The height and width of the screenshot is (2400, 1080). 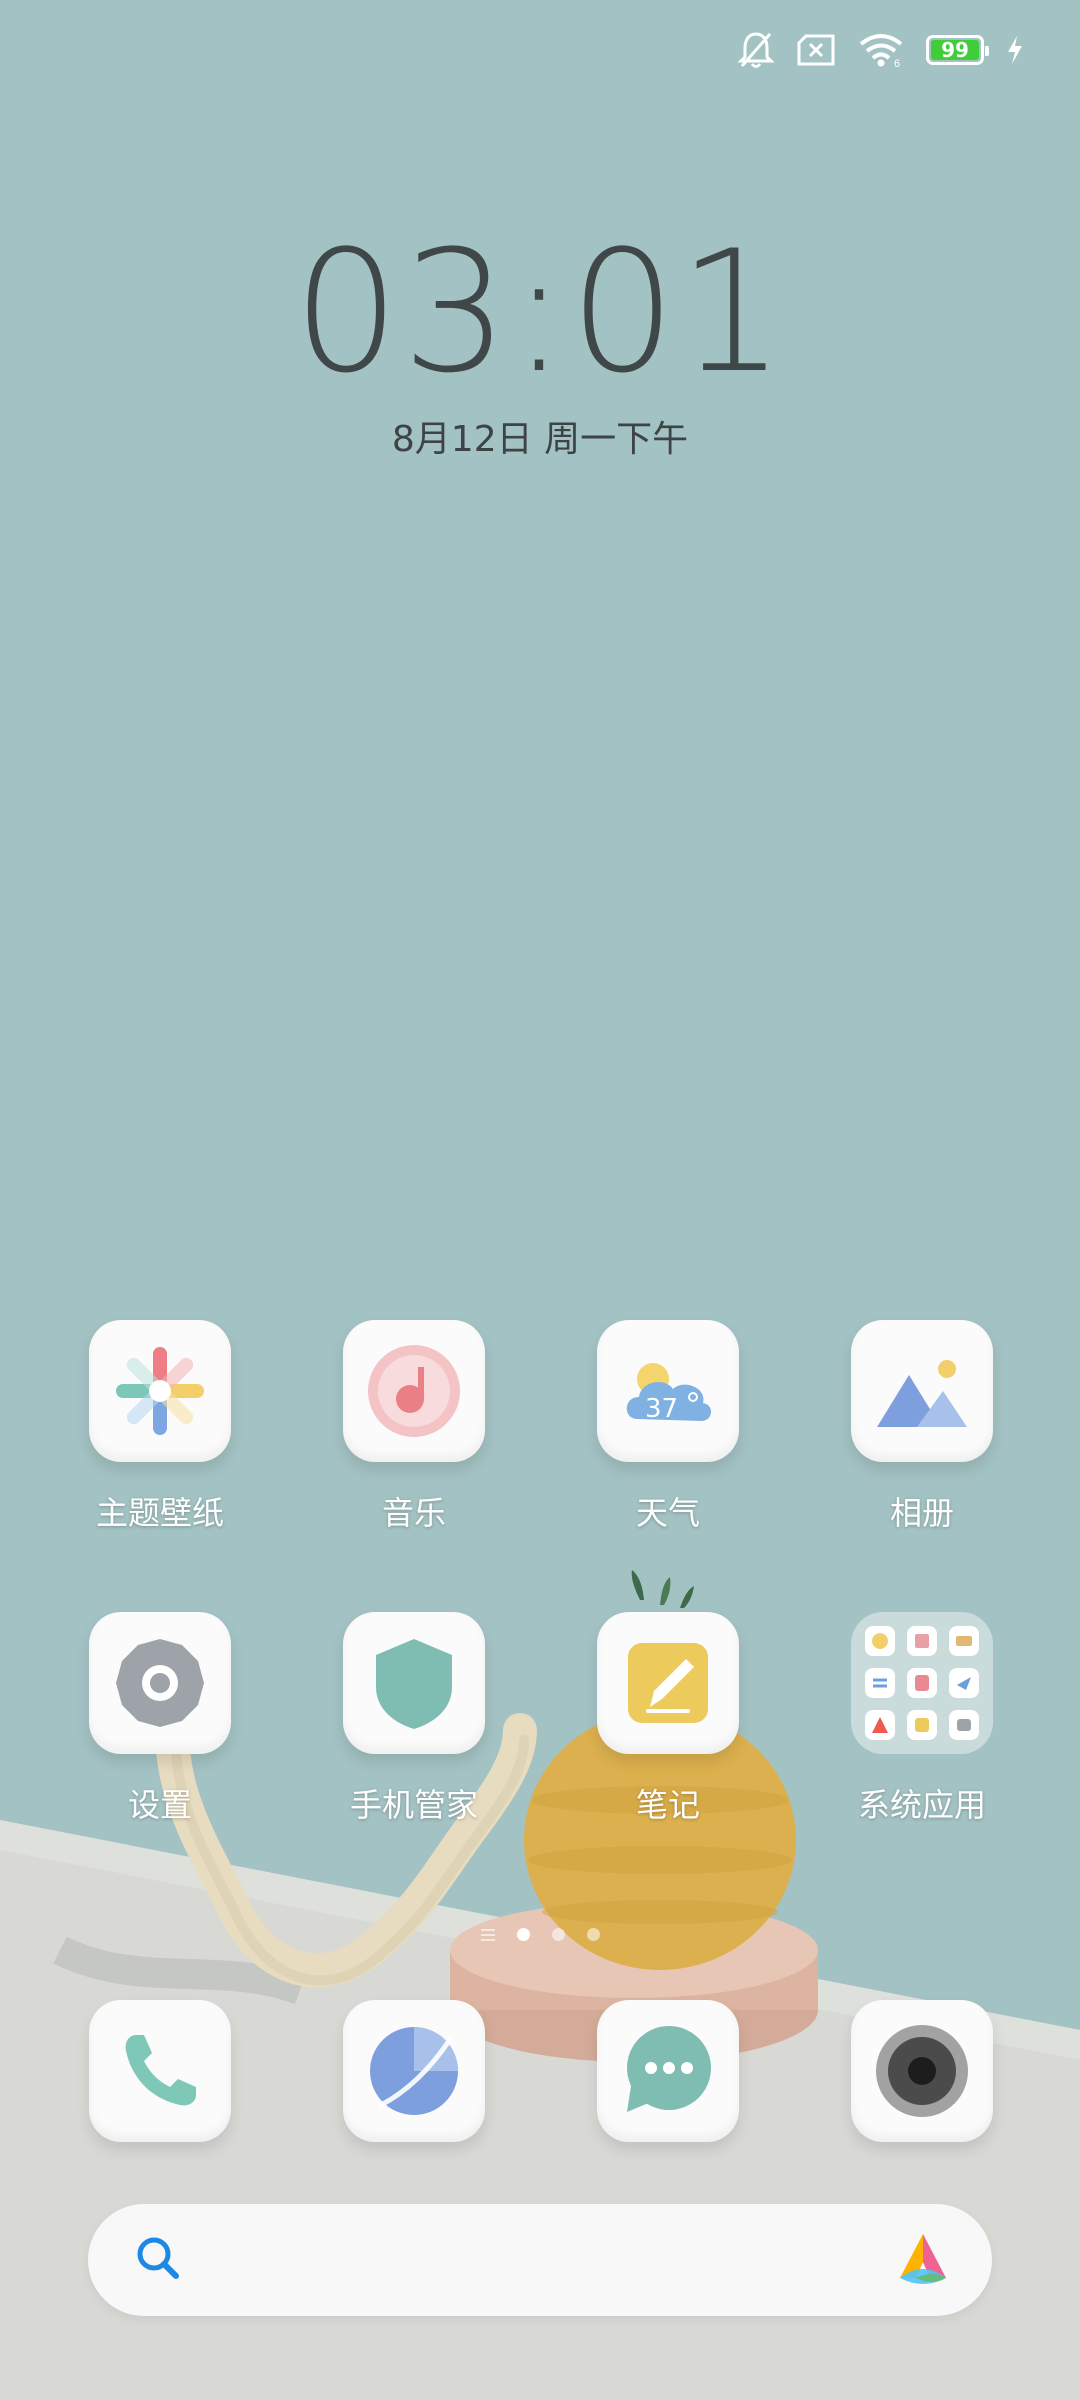 I want to click on app-weather: 37 天气, so click(x=668, y=1427).